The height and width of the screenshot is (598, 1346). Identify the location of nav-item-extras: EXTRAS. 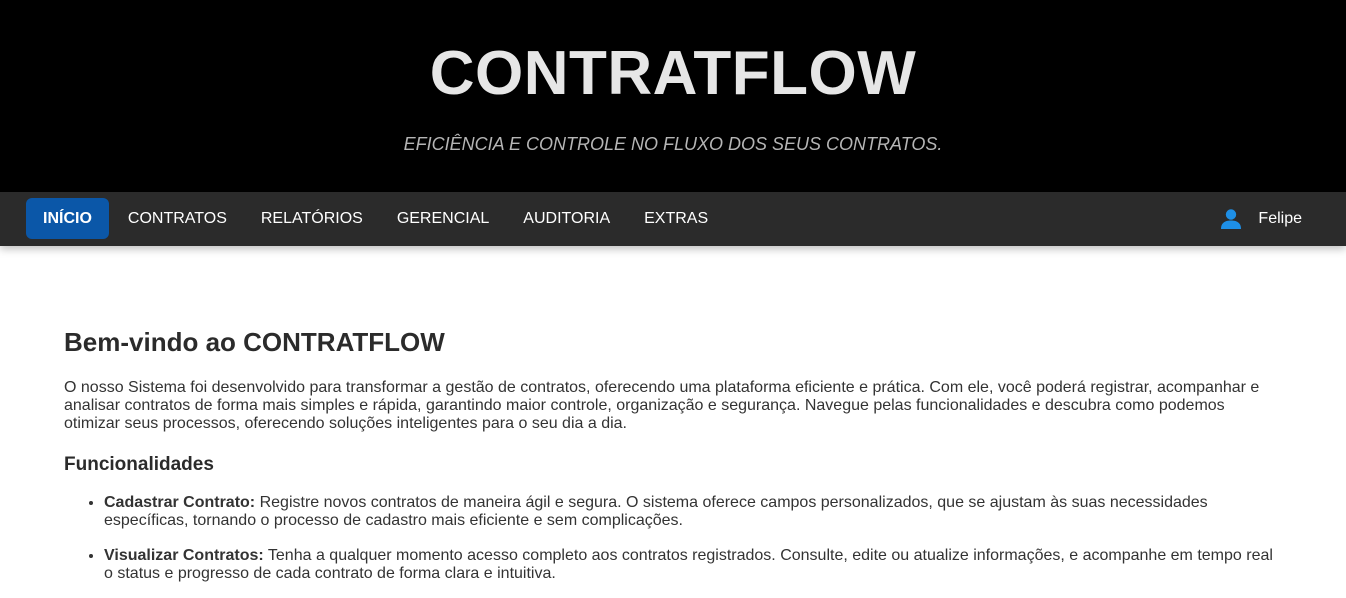
(676, 218).